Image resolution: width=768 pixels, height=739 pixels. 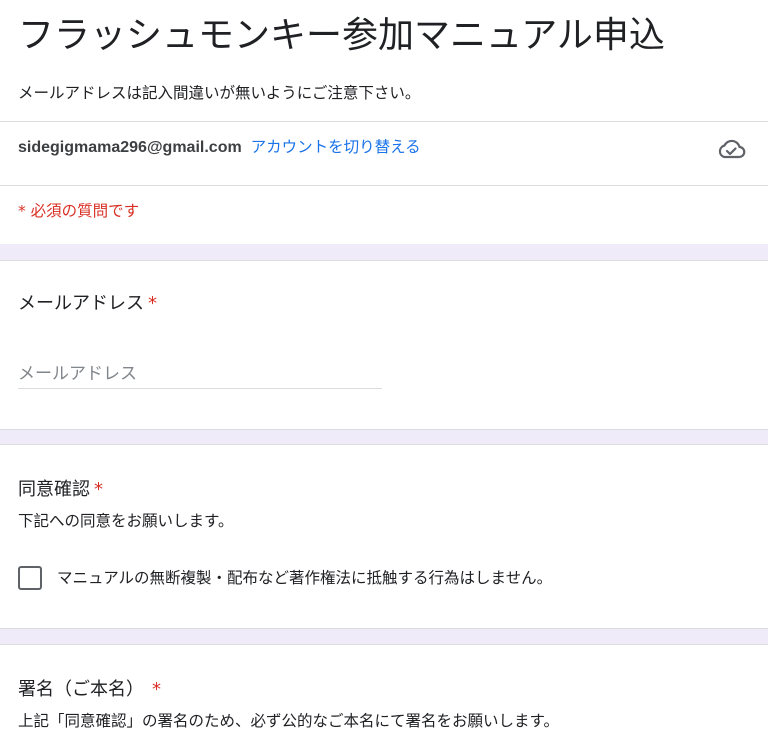 What do you see at coordinates (126, 521) in the screenshot?
I see `question-description: 下記への同意をお願いします。` at bounding box center [126, 521].